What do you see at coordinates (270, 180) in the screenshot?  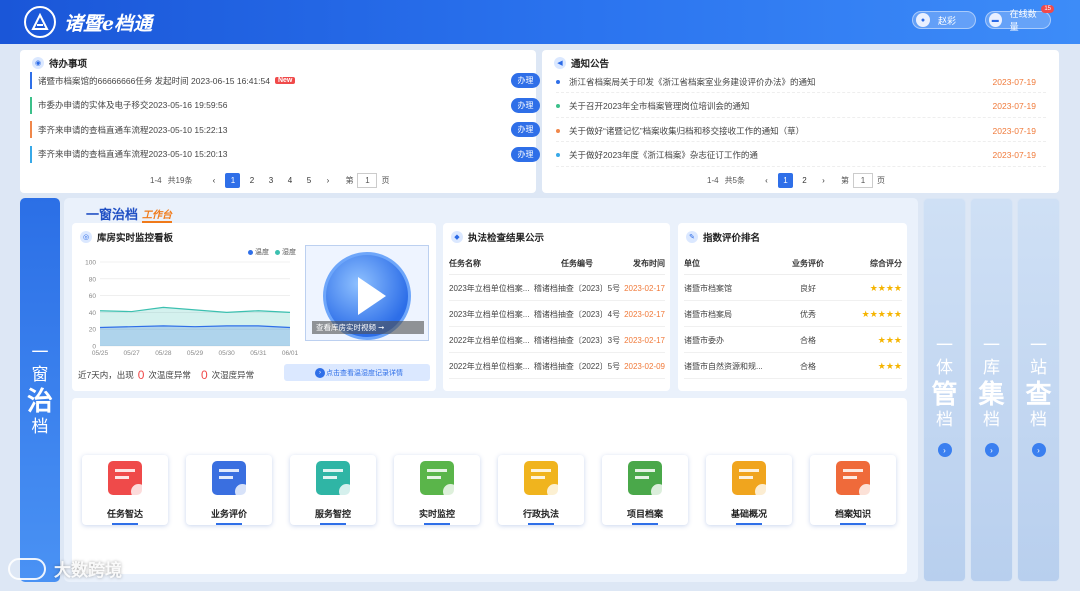 I see `page-number: 3` at bounding box center [270, 180].